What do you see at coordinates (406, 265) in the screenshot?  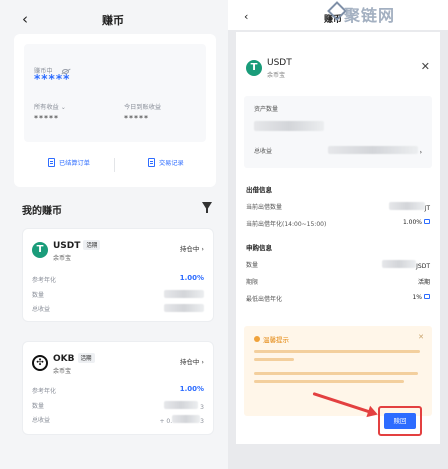 I see `apply-amount-value: JSDT` at bounding box center [406, 265].